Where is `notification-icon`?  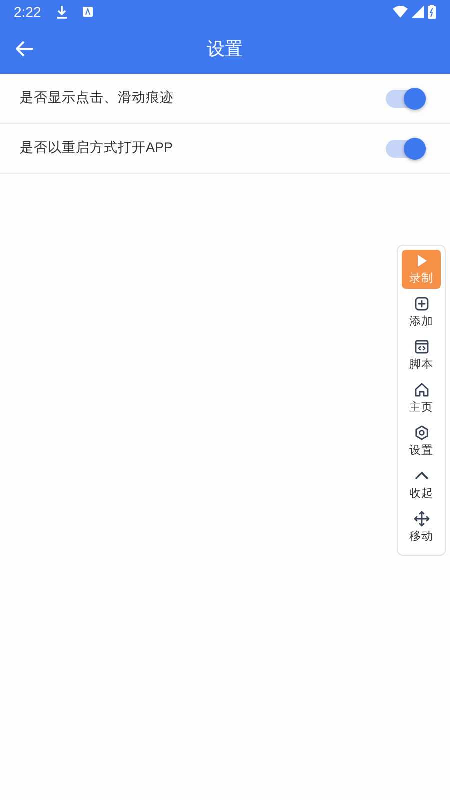 notification-icon is located at coordinates (88, 12).